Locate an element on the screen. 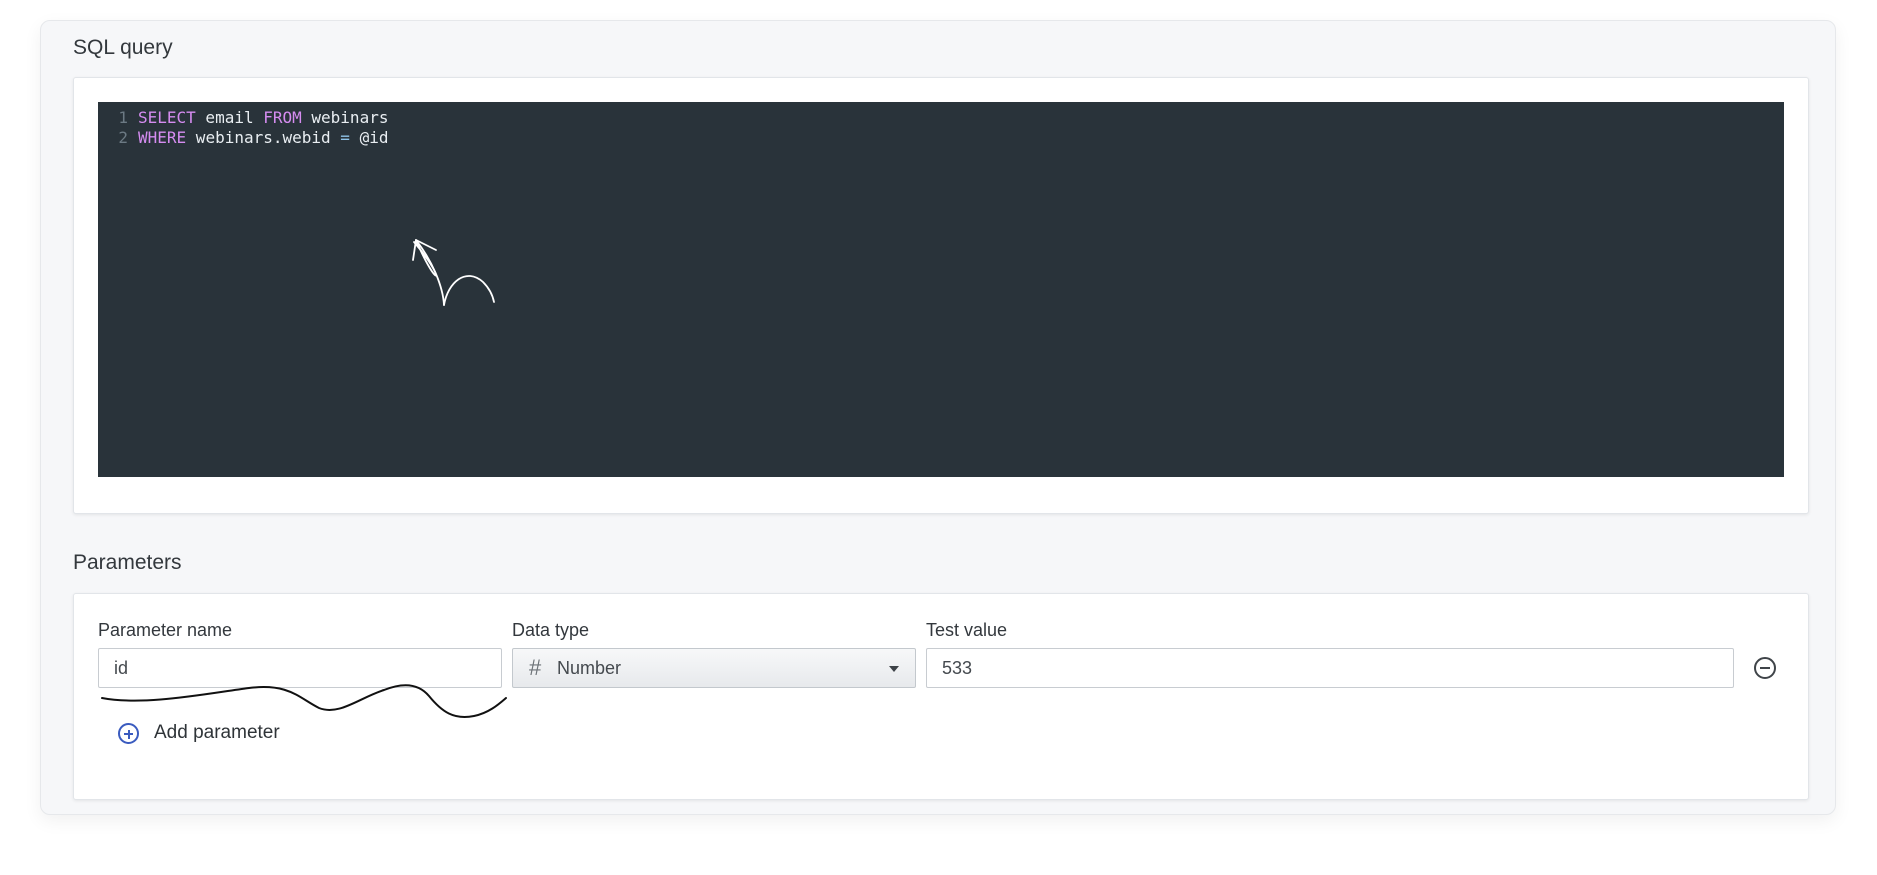  data-type-value: Number is located at coordinates (589, 668).